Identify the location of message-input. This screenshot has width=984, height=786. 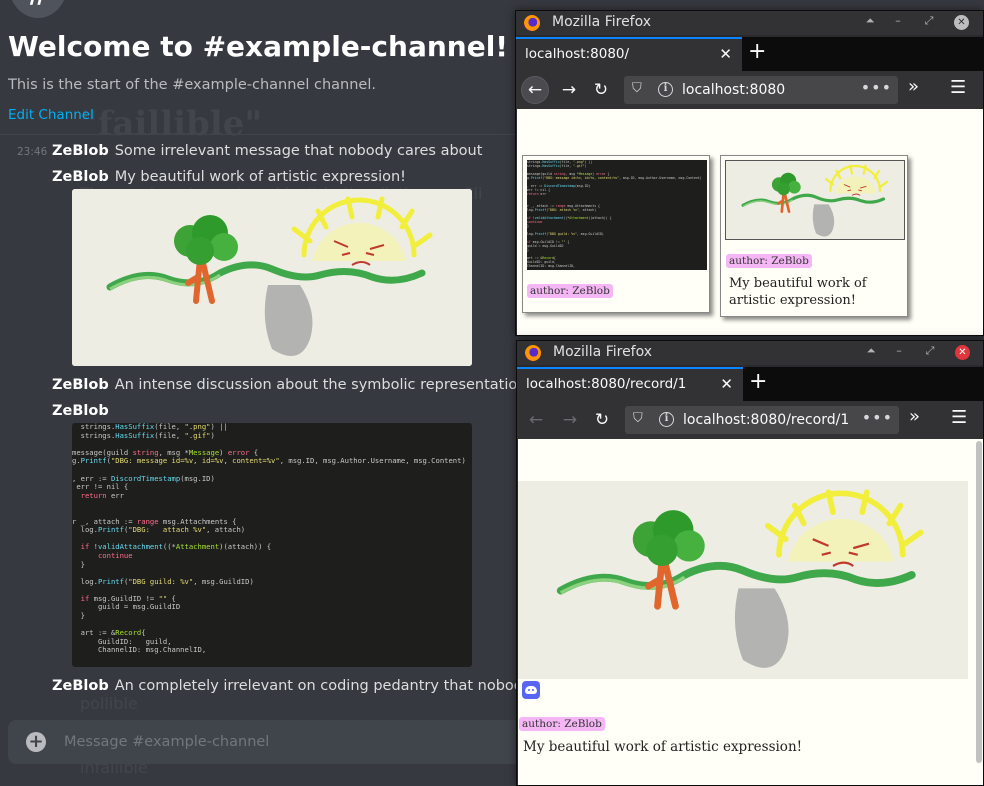
(274, 742).